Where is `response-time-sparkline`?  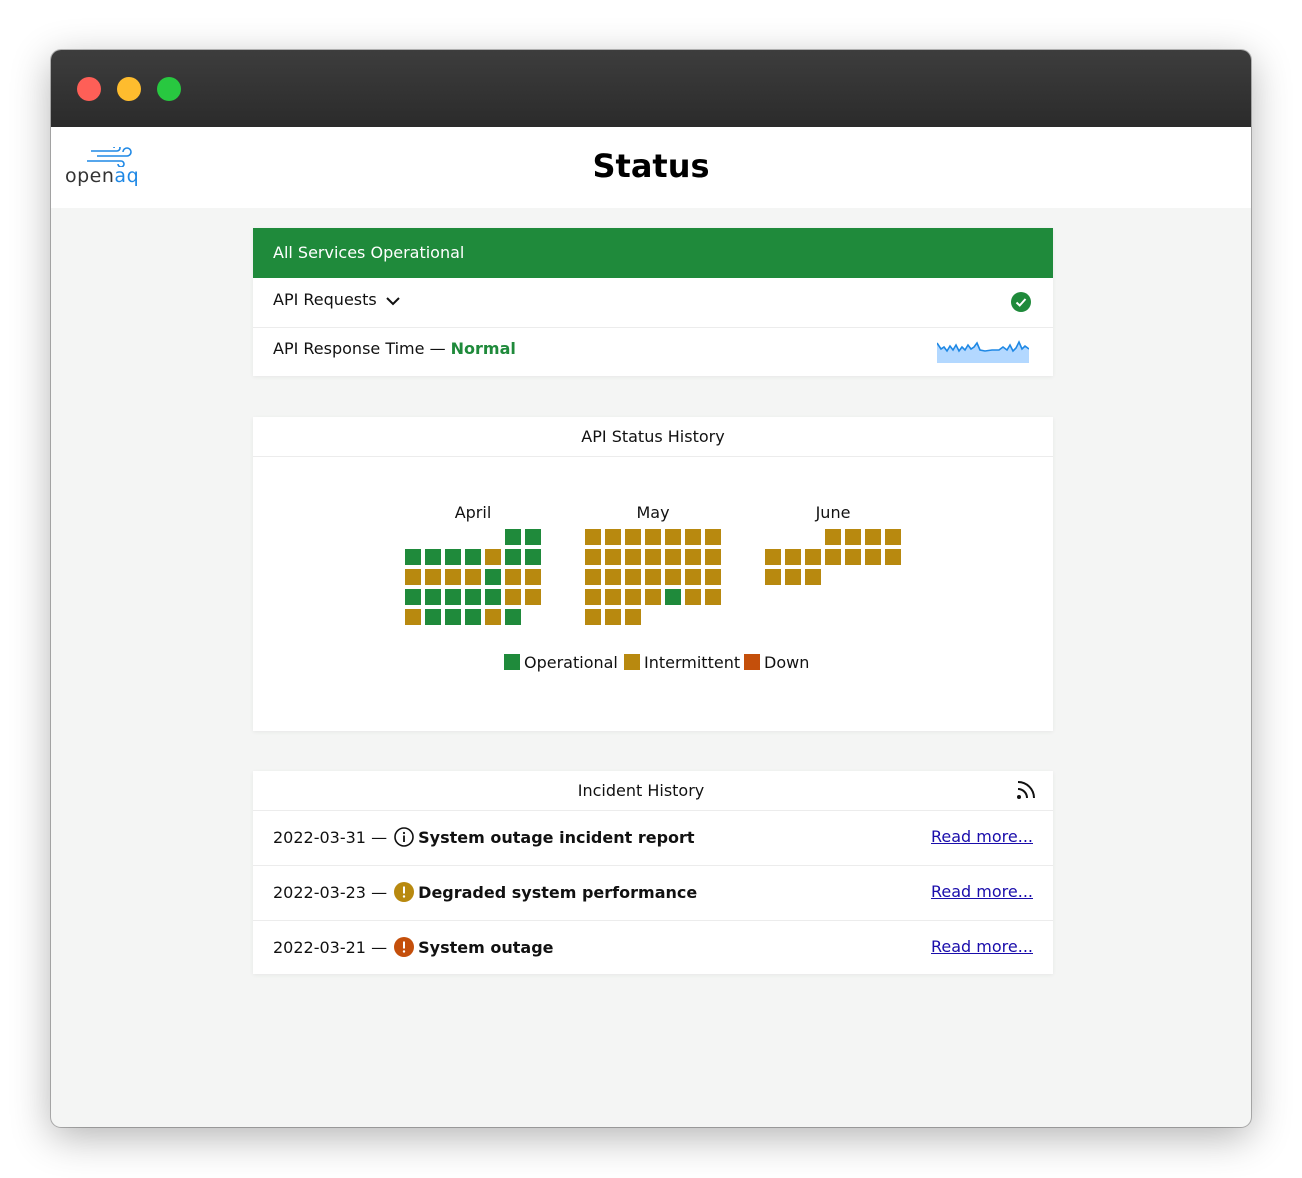 response-time-sparkline is located at coordinates (983, 351).